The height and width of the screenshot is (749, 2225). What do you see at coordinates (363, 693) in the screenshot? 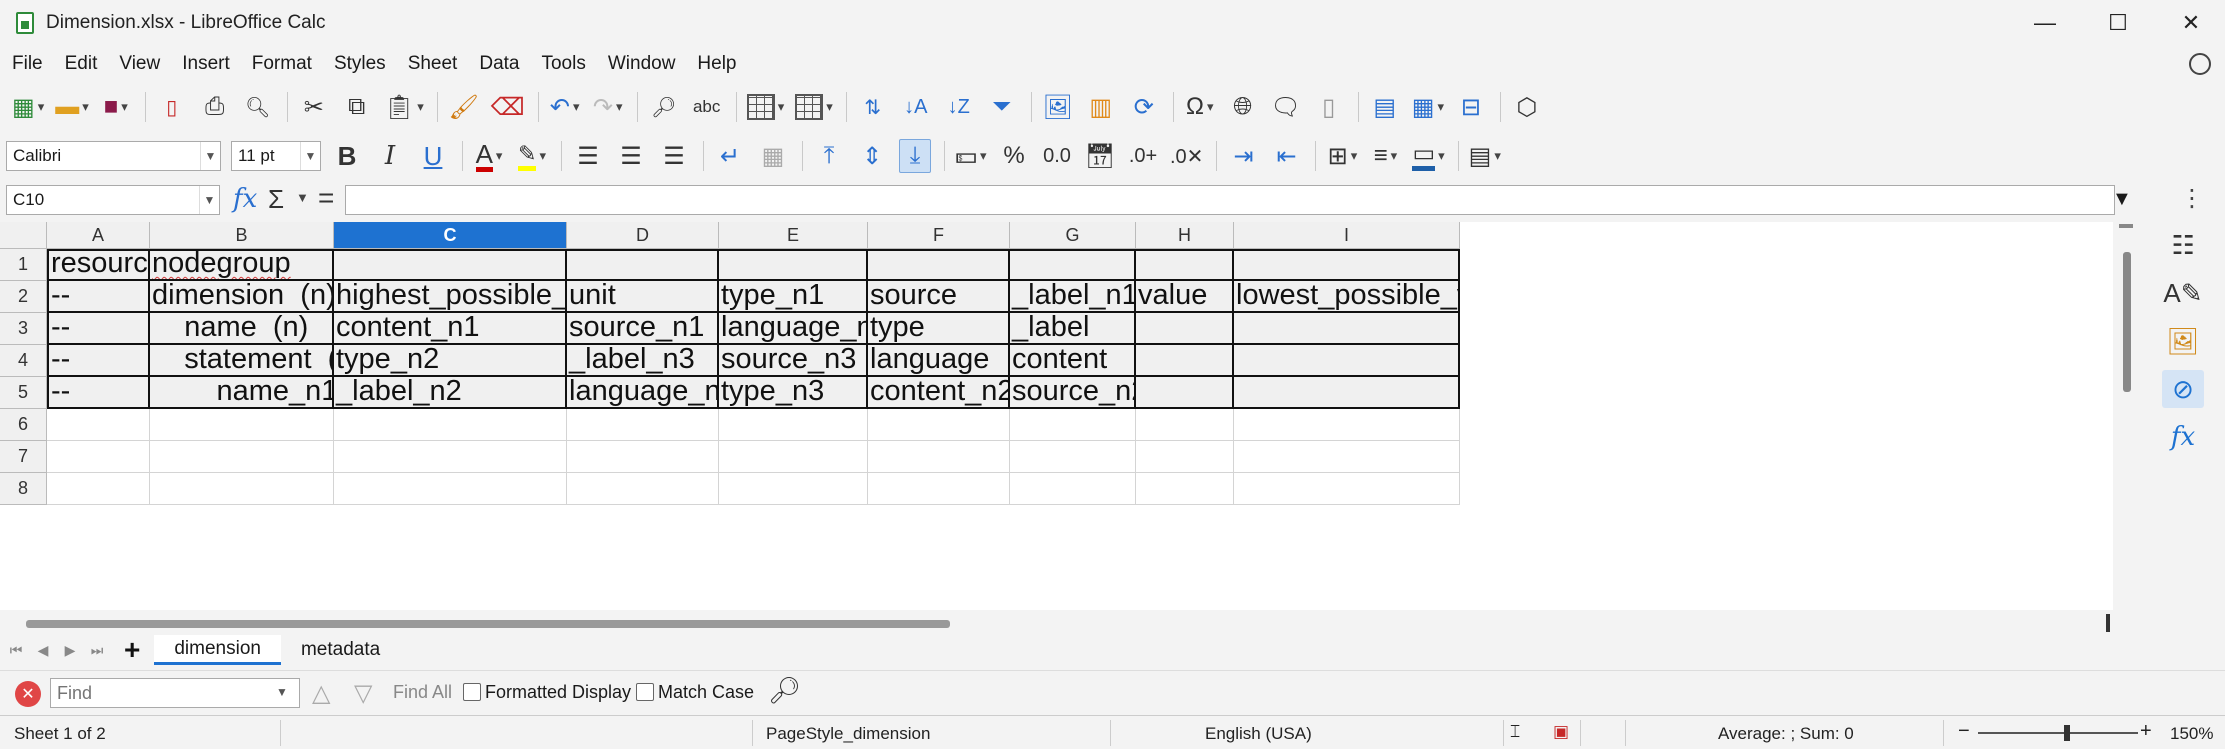
I see `find-next-icon: ▽` at bounding box center [363, 693].